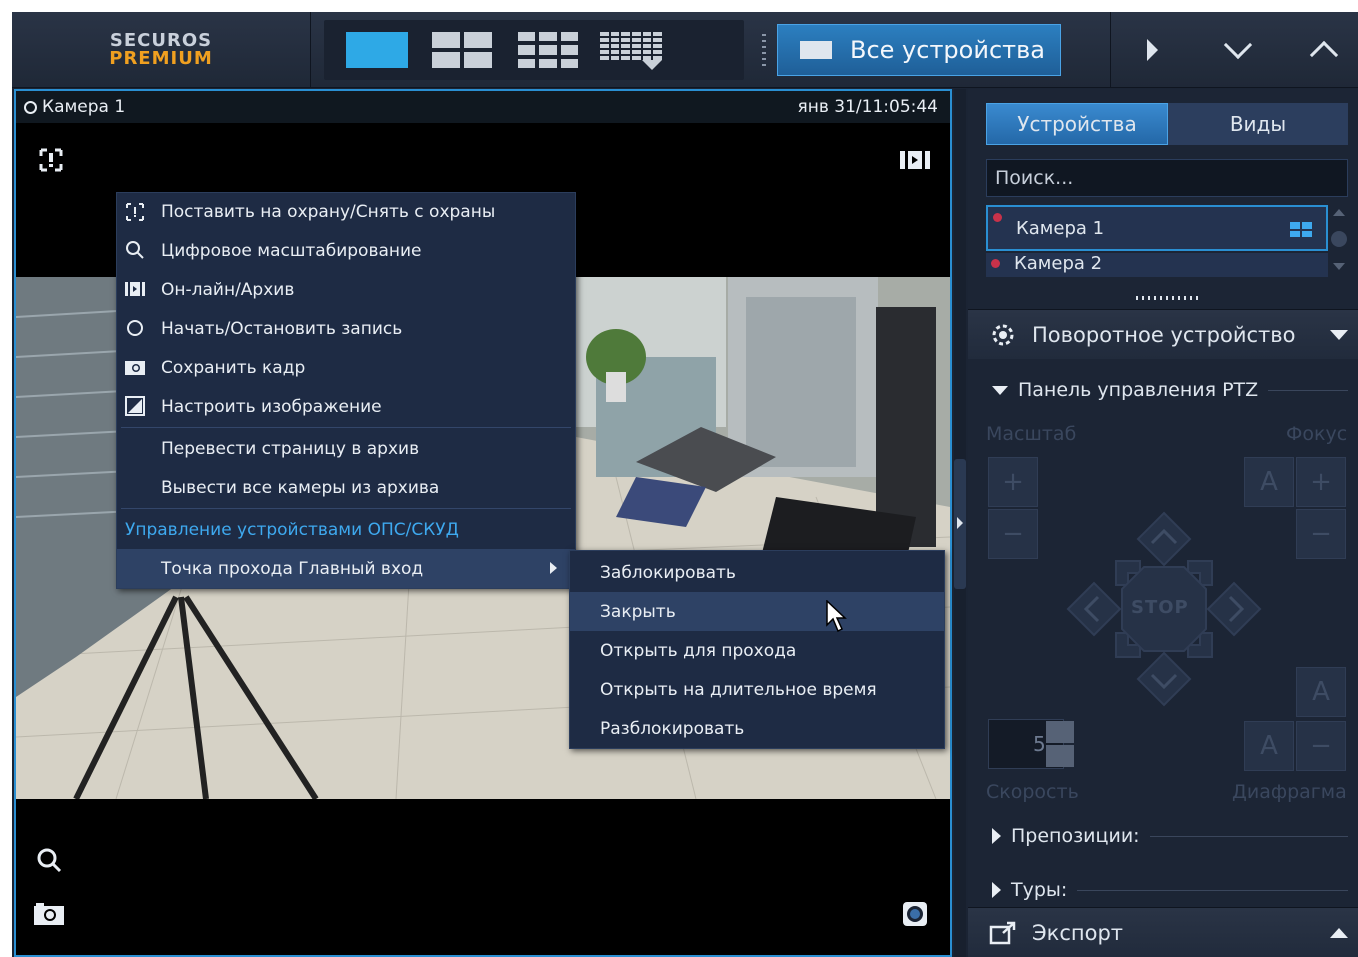 The height and width of the screenshot is (957, 1358). I want to click on tab-views: Виды, so click(1258, 124).